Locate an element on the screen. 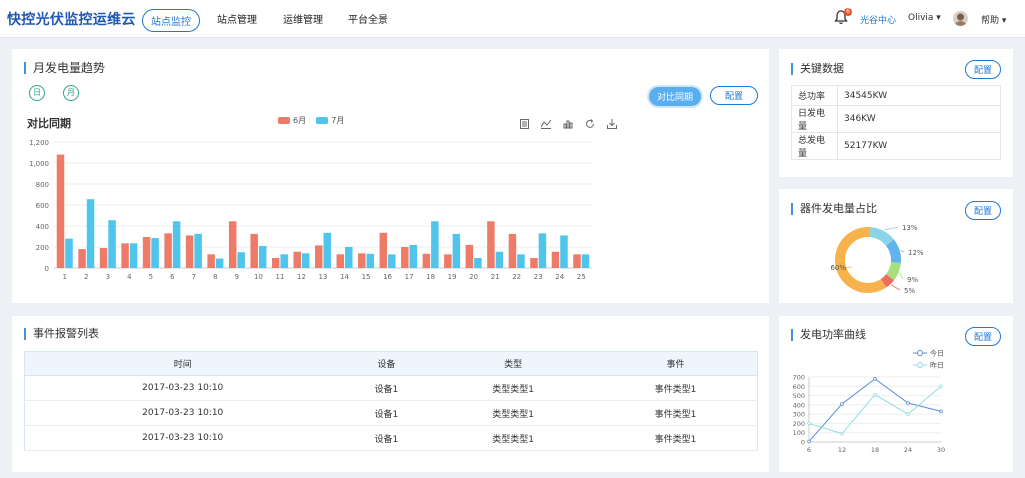  y-tick-label: 1,200 is located at coordinates (39, 143).